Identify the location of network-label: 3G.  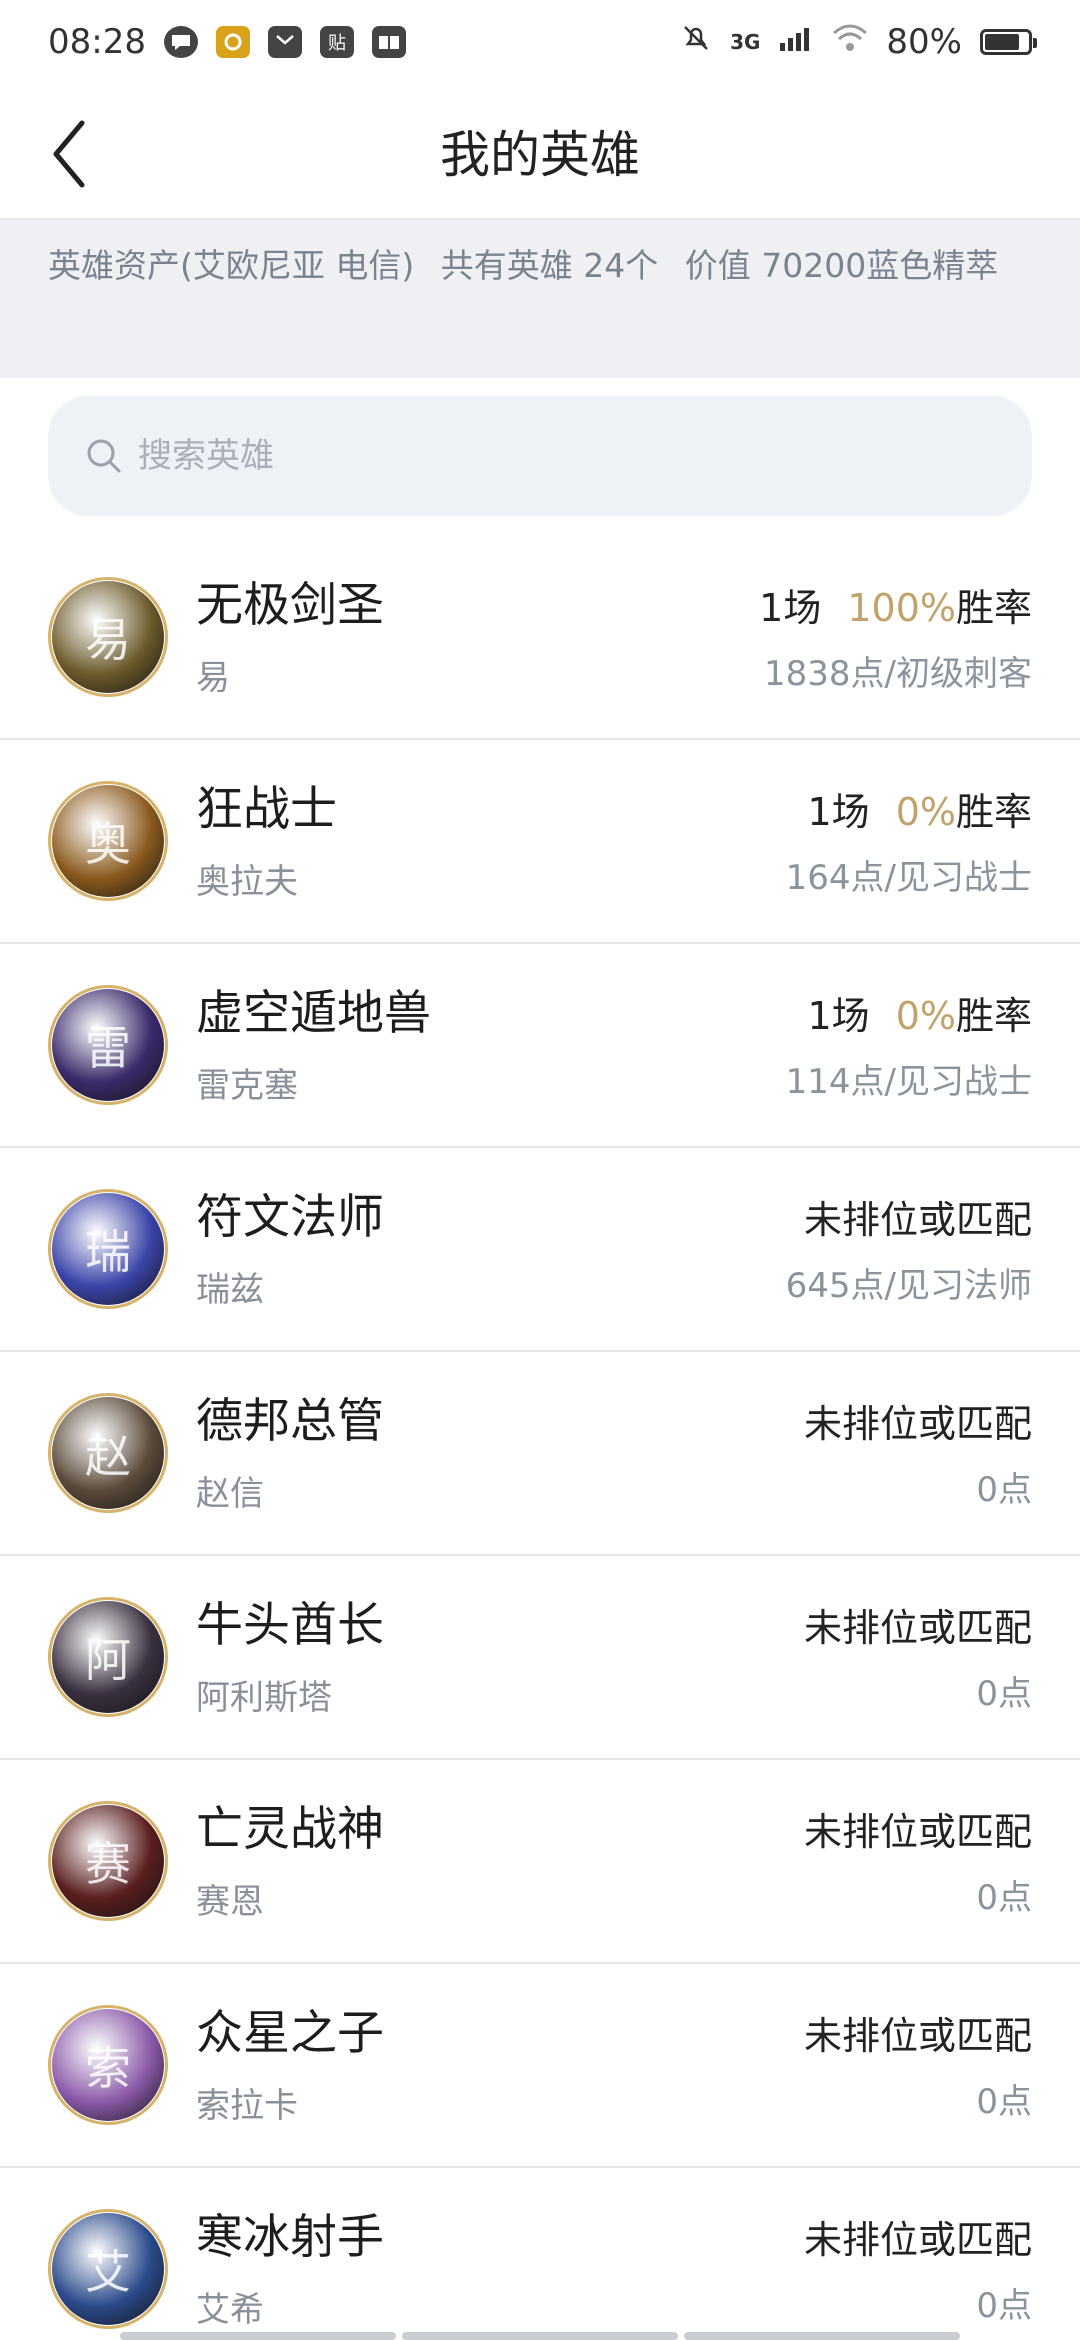
(745, 42).